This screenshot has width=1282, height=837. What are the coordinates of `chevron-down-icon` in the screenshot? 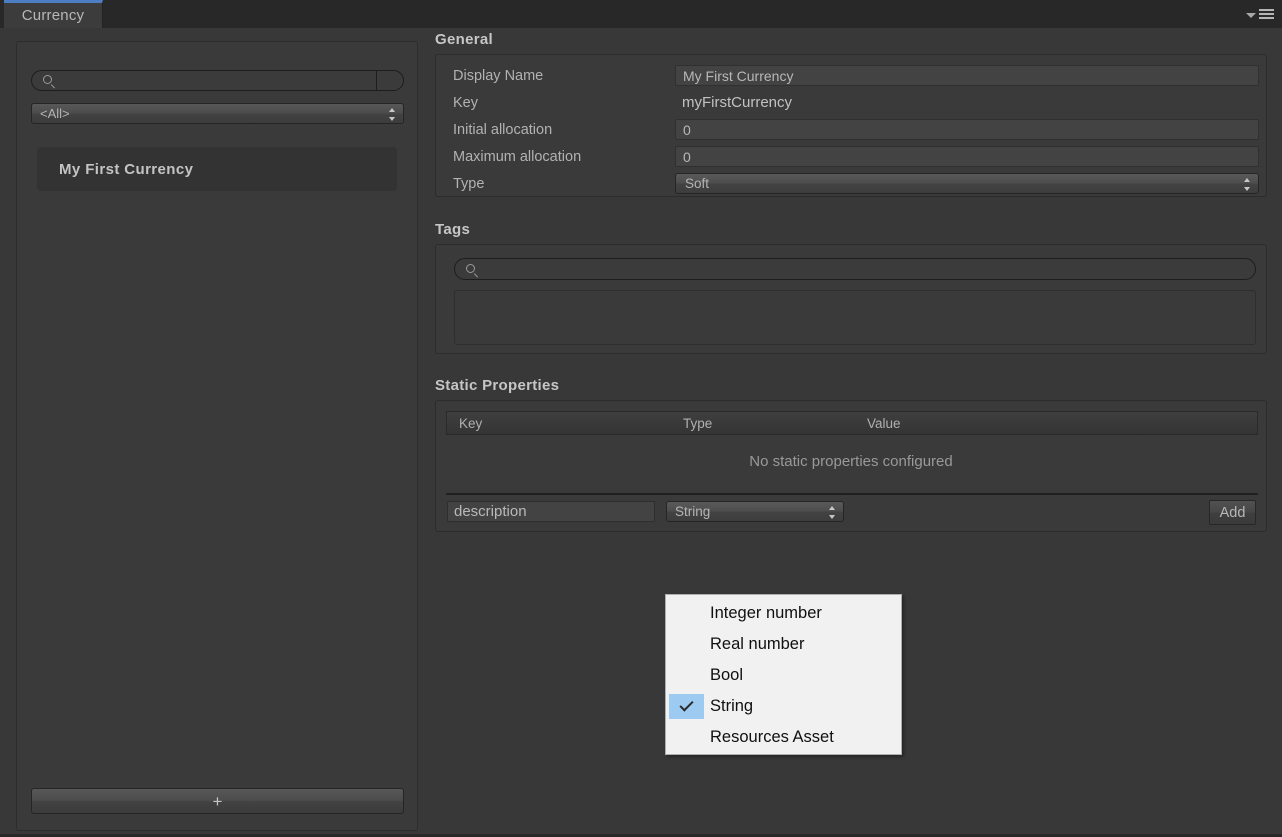 It's located at (1251, 15).